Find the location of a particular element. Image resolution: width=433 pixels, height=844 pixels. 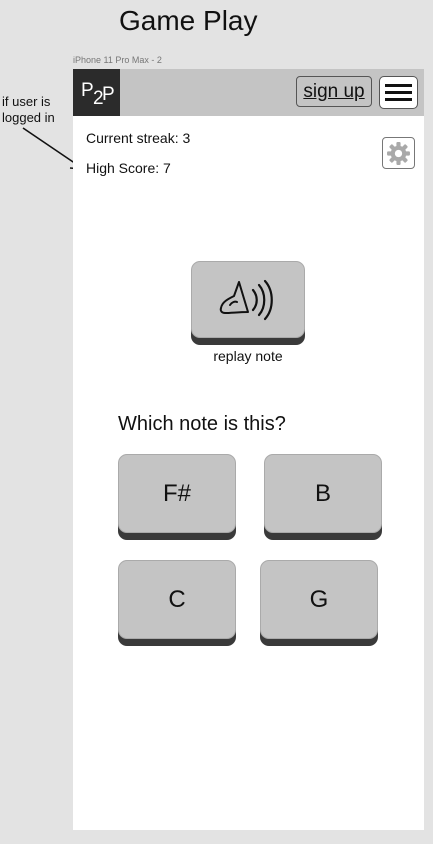

logo-letter-p-2: P is located at coordinates (108, 94).